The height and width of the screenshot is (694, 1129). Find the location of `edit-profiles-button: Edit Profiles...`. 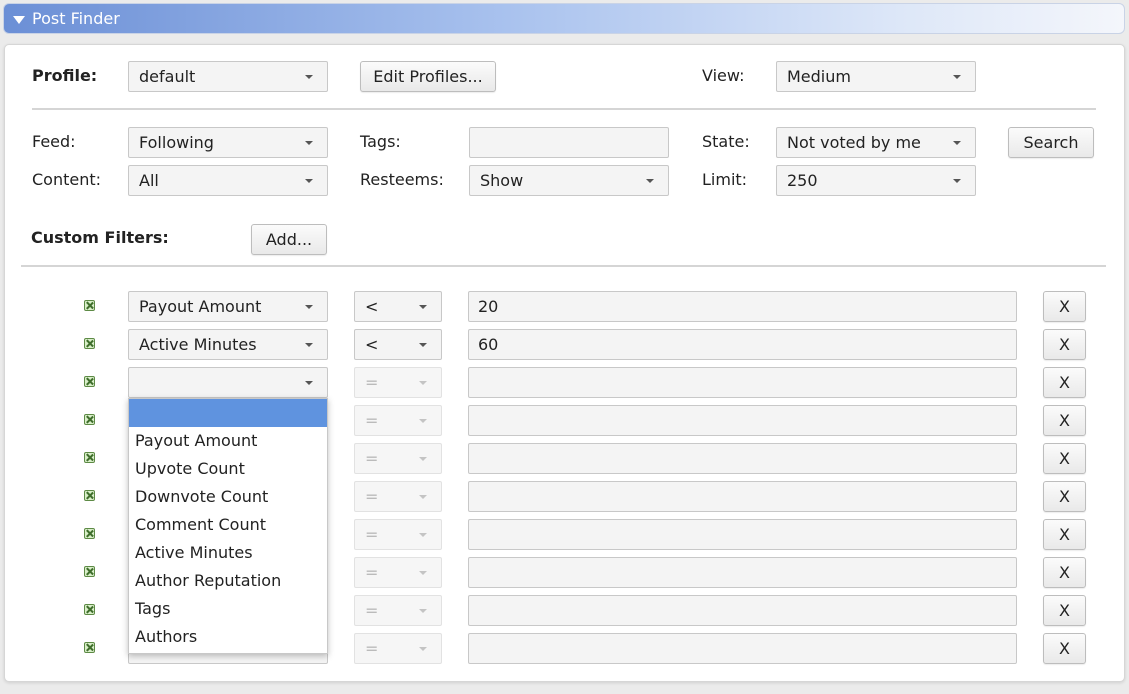

edit-profiles-button: Edit Profiles... is located at coordinates (428, 76).